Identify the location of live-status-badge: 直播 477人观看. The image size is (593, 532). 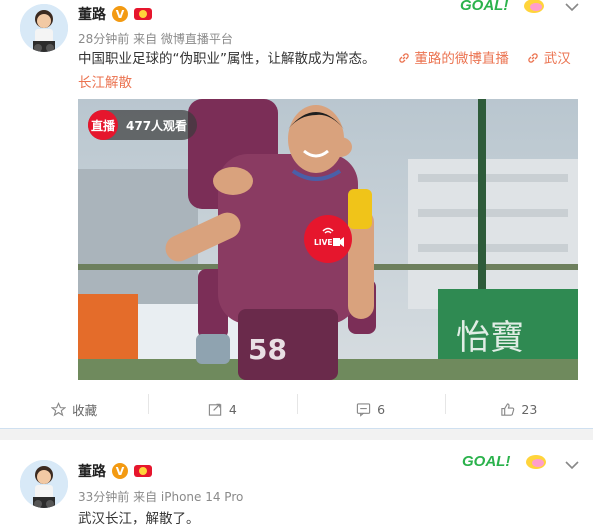
(143, 125).